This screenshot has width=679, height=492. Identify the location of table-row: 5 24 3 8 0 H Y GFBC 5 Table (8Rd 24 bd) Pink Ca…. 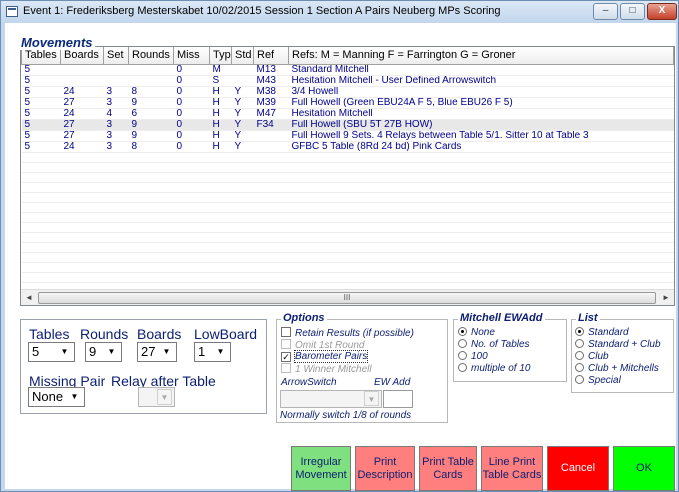
(347, 147).